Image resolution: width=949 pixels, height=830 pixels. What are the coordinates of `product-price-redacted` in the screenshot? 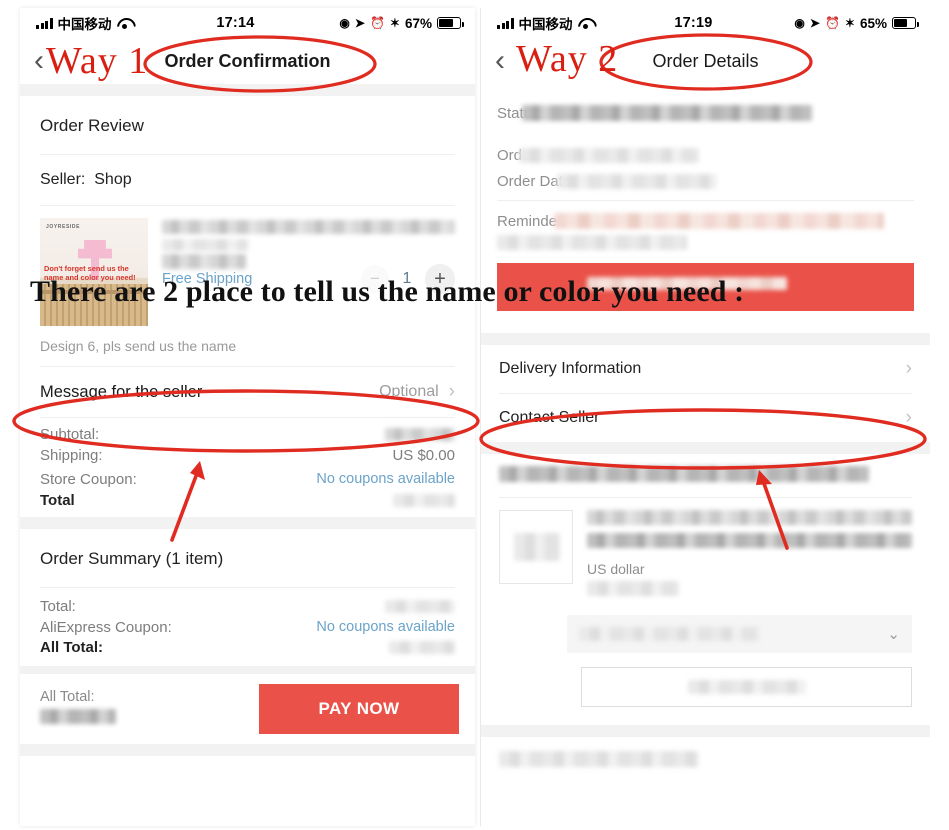 It's located at (204, 261).